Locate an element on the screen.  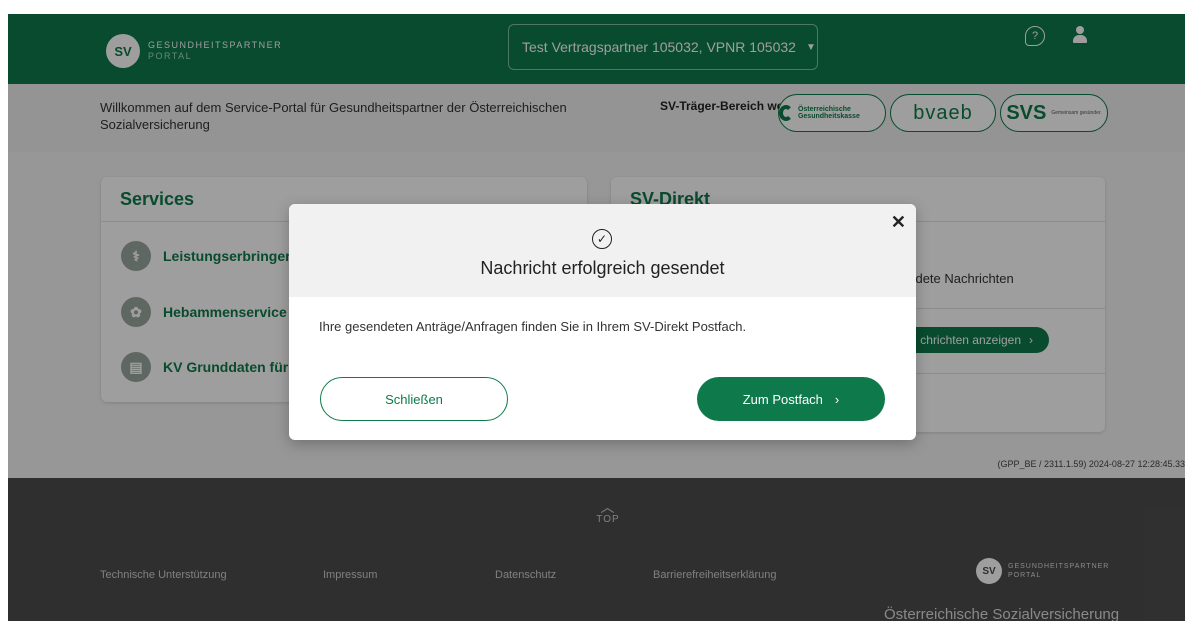
check-circle-icon: ✓ is located at coordinates (602, 239).